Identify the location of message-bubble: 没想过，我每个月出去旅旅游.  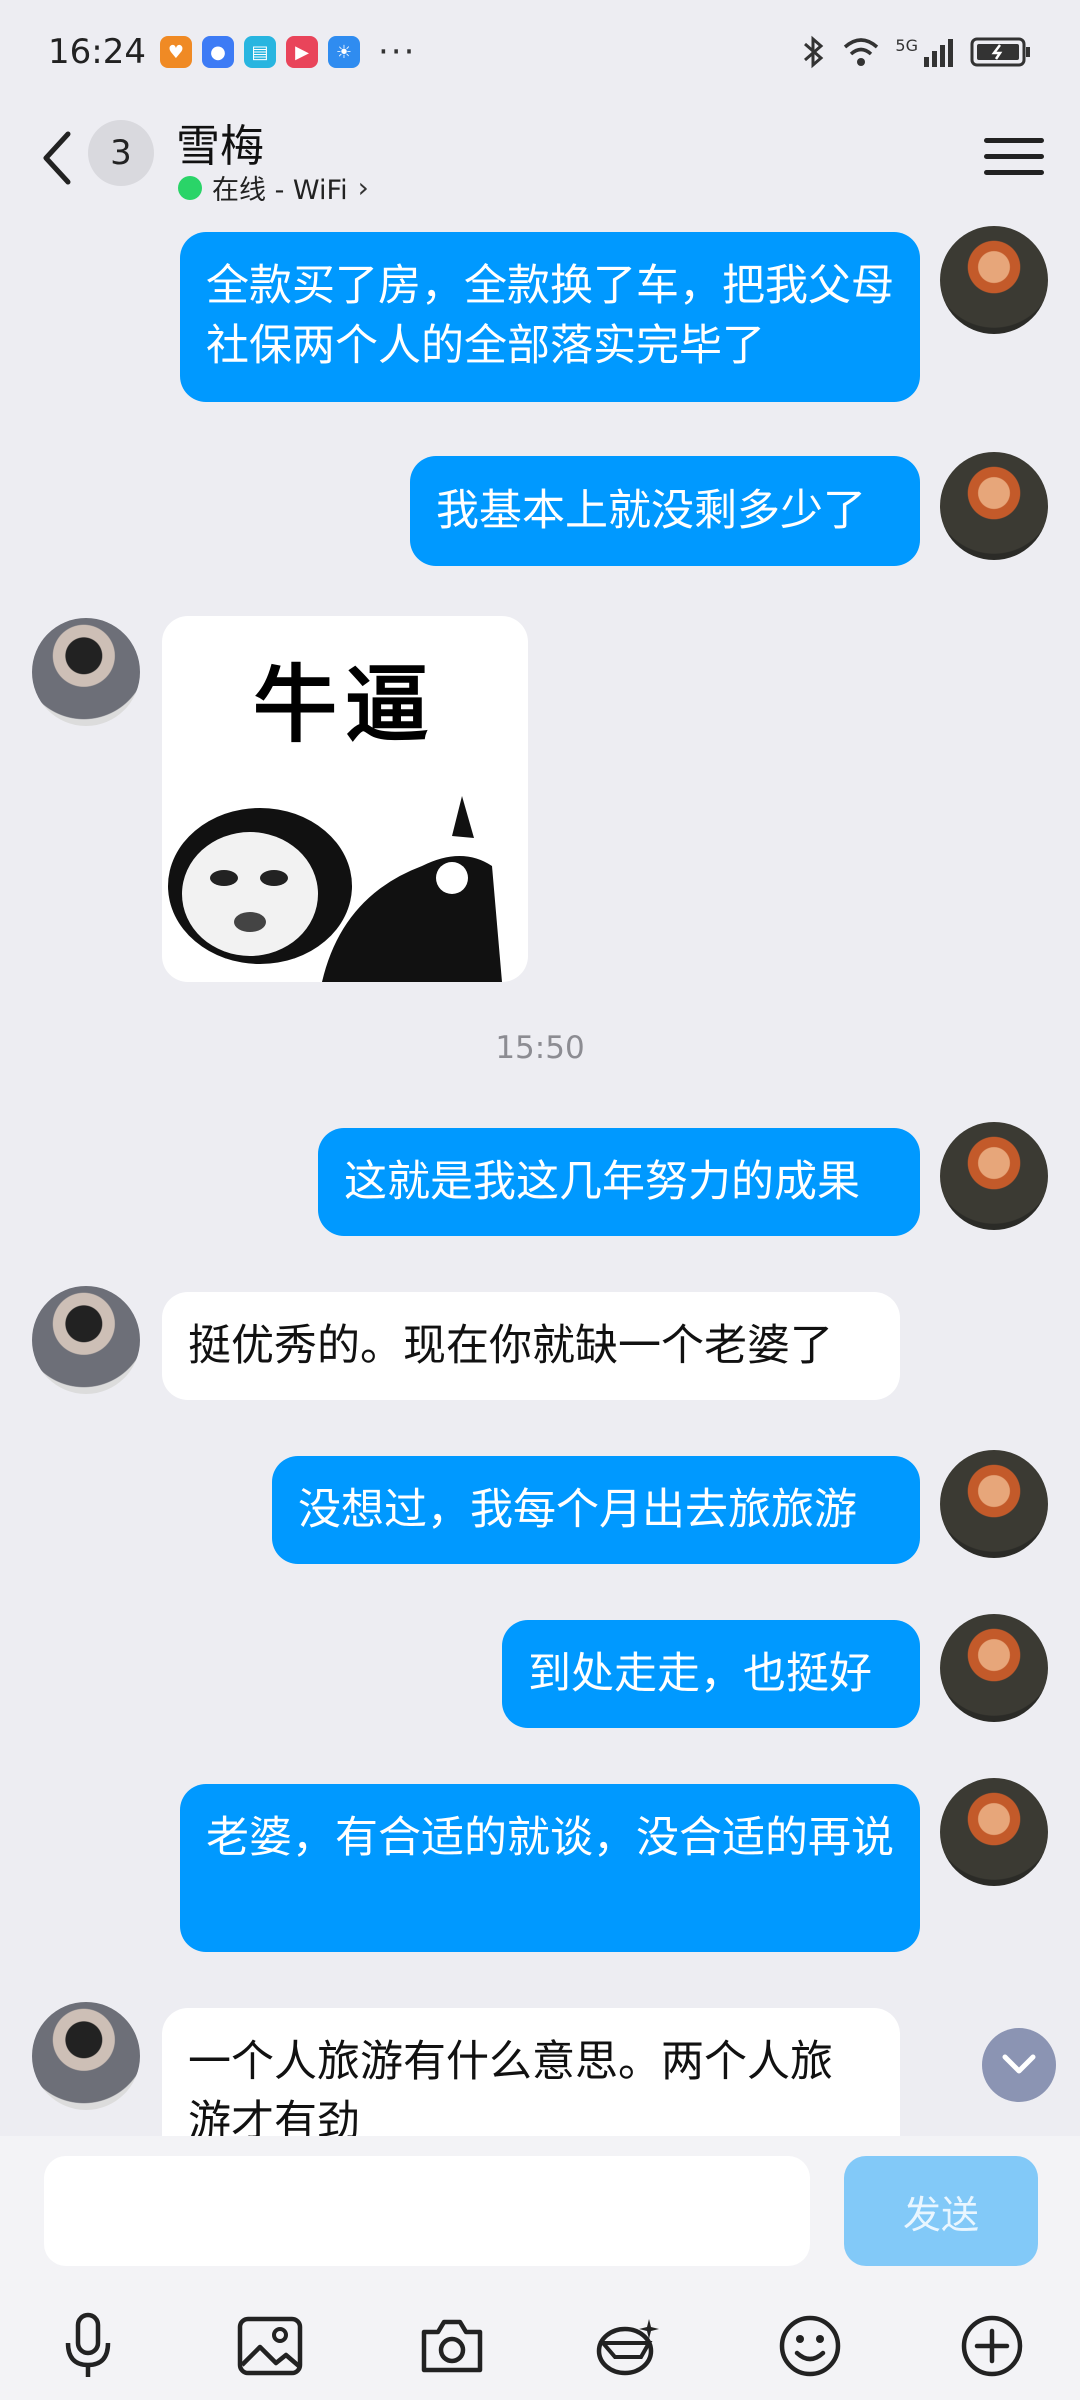
(596, 1510).